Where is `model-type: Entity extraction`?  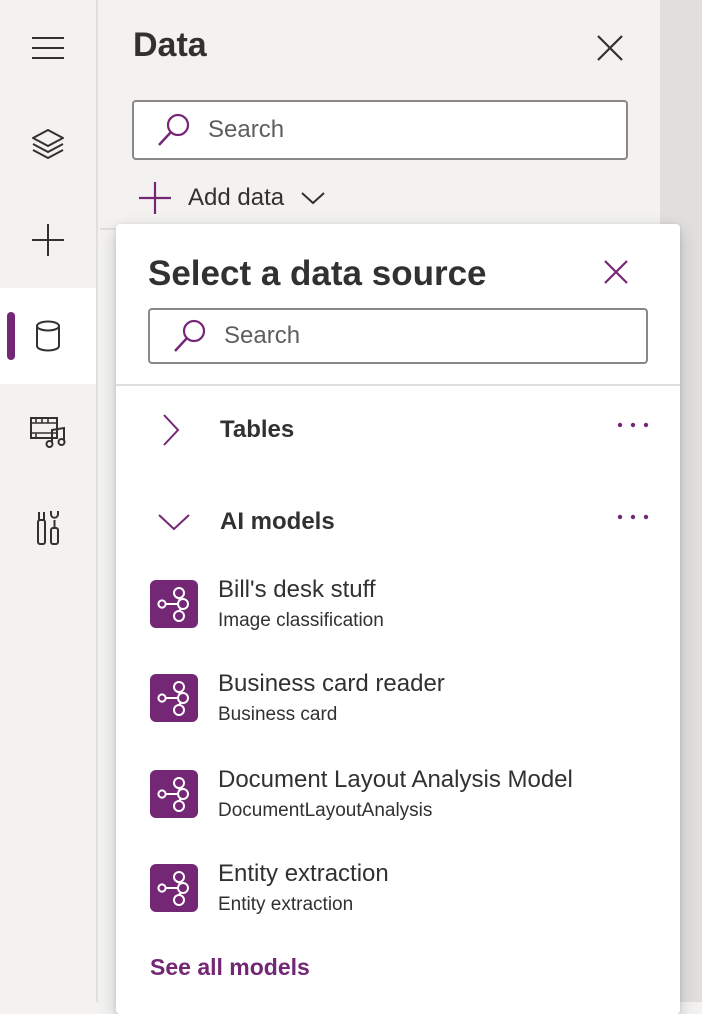
model-type: Entity extraction is located at coordinates (286, 904).